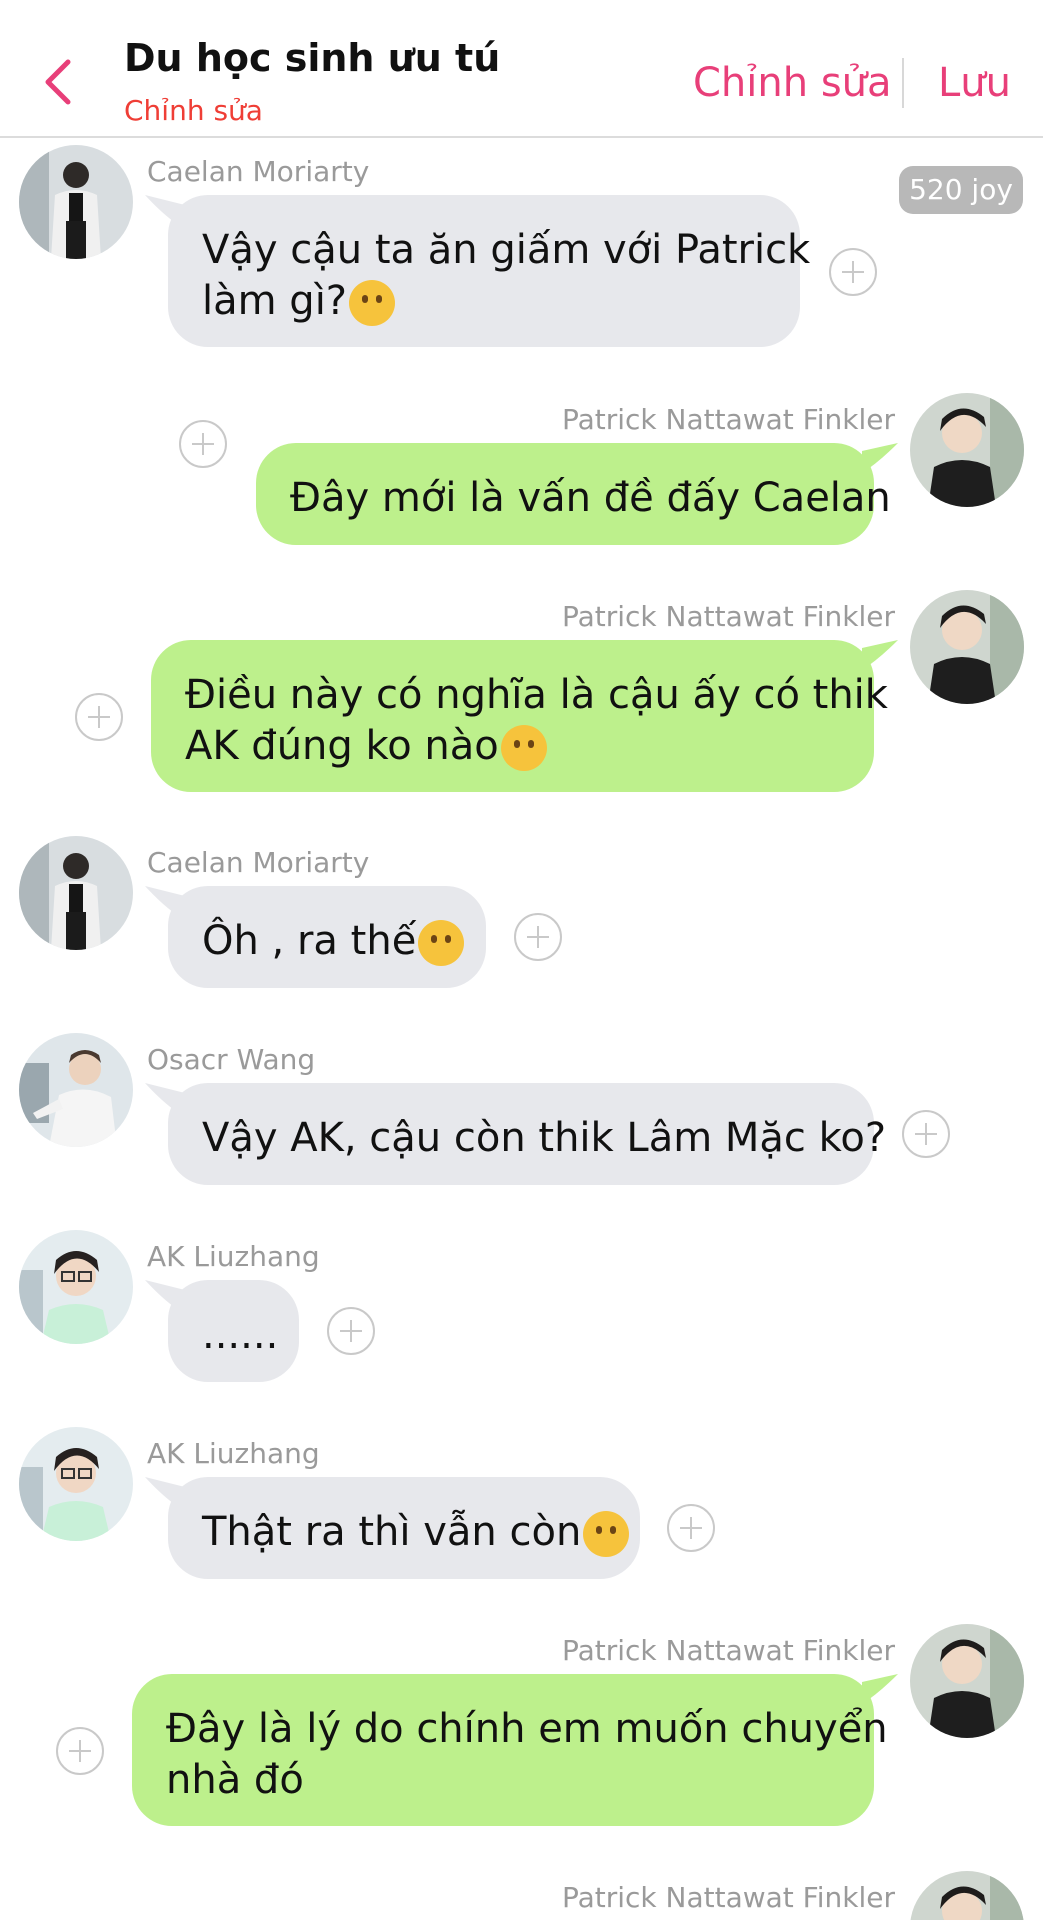  I want to click on message-text-line2: AK đúng ko nào, so click(512, 746).